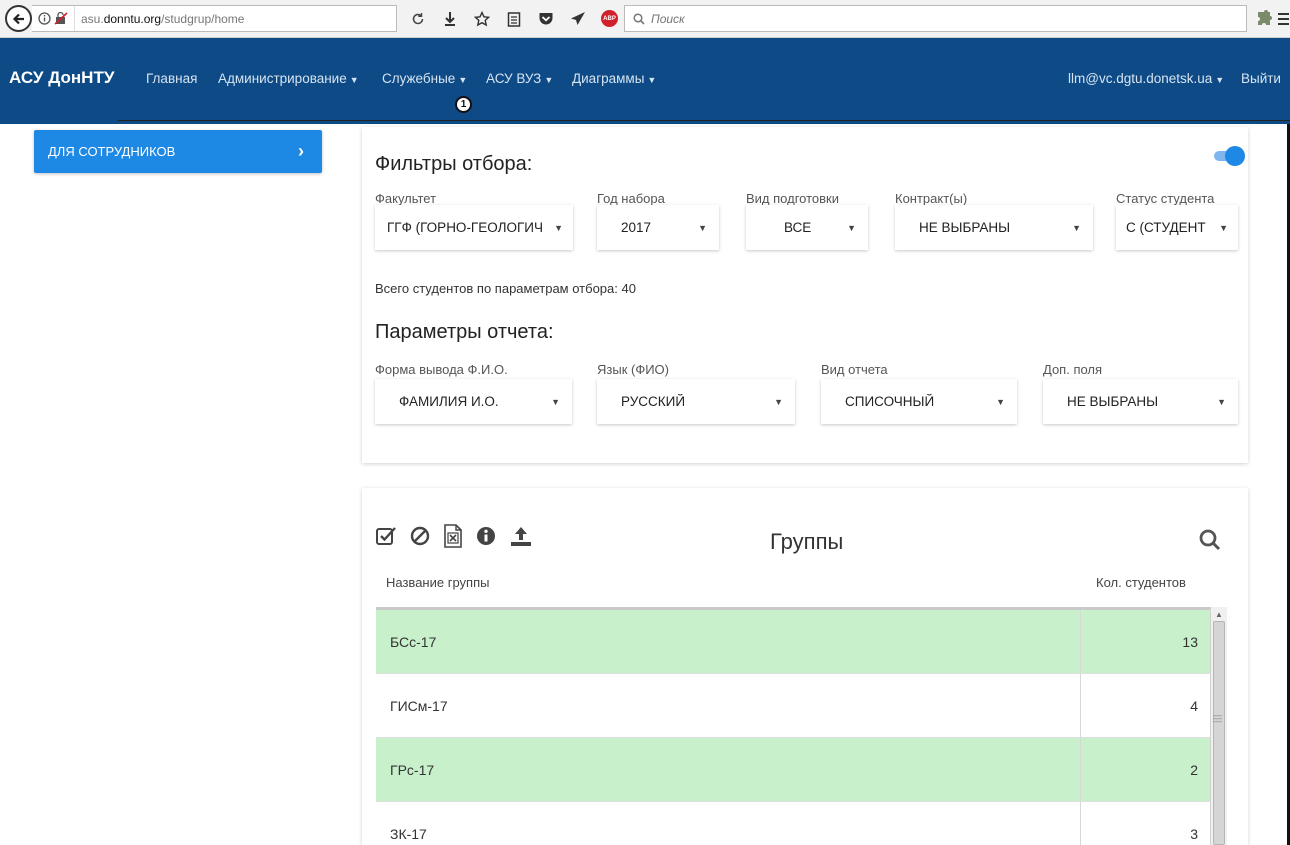  What do you see at coordinates (419, 705) in the screenshot?
I see `group-name: ГИСм-17` at bounding box center [419, 705].